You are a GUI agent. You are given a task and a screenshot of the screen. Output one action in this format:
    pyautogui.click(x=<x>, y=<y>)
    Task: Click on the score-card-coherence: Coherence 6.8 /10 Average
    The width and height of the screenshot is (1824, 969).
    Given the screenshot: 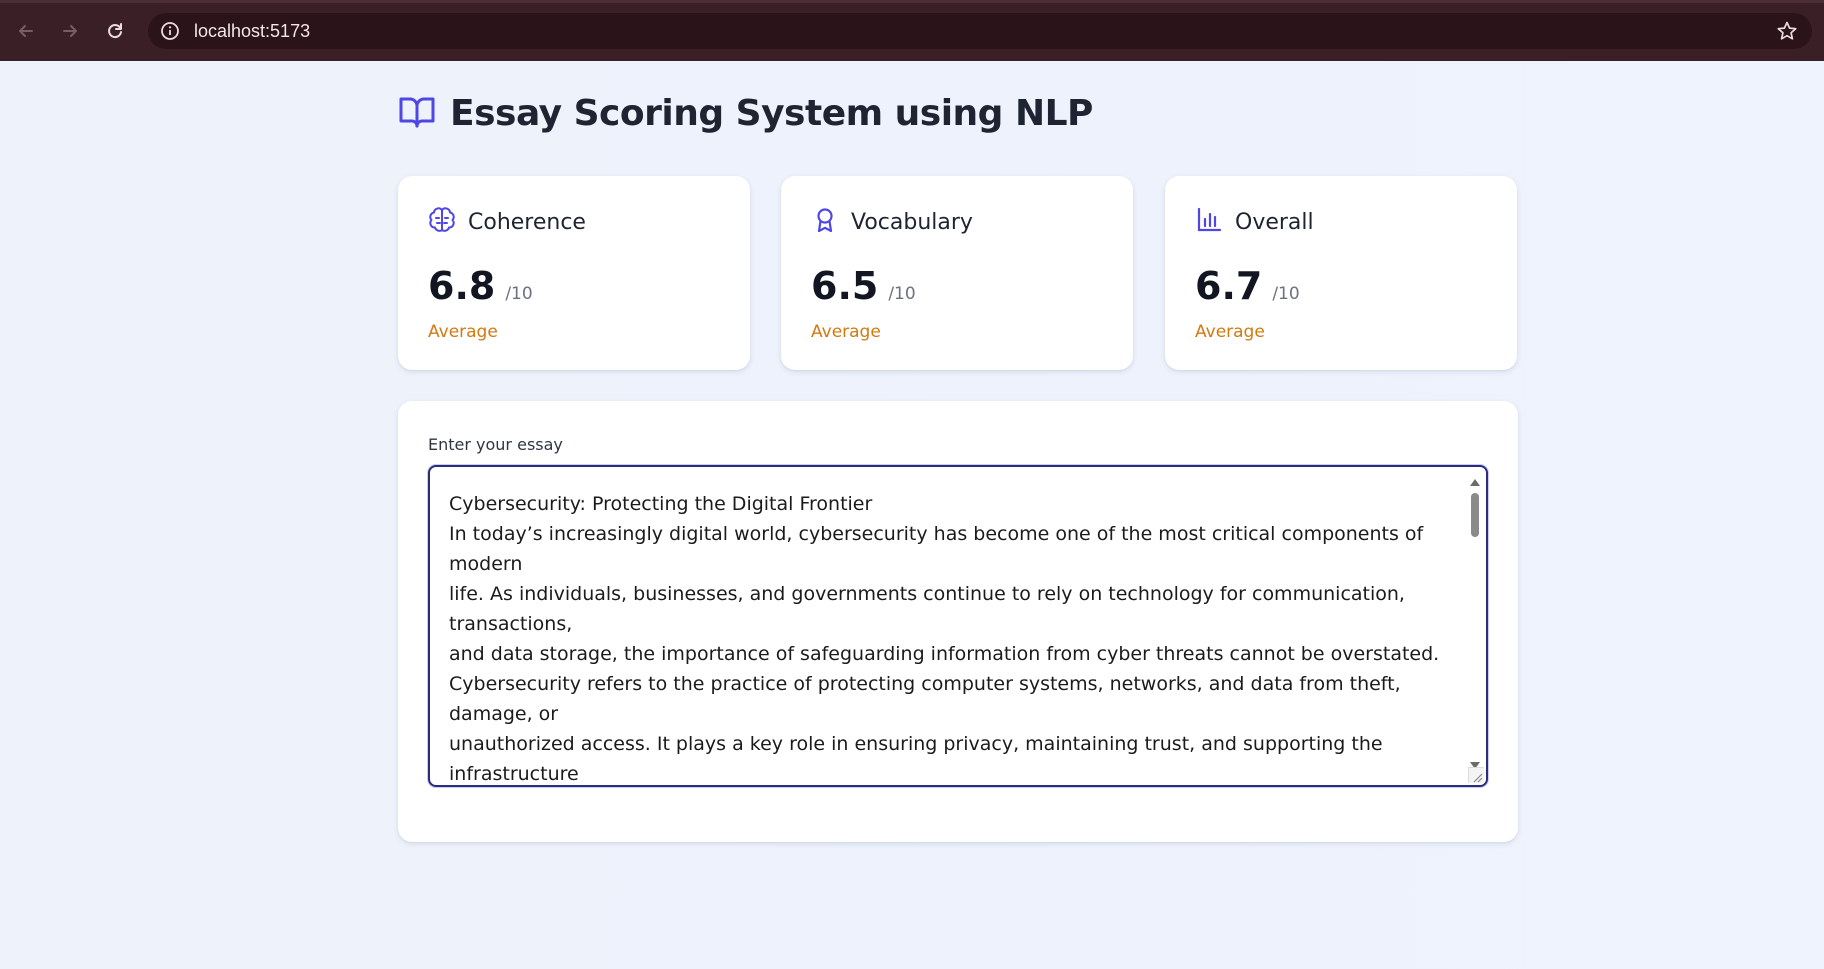 What is the action you would take?
    pyautogui.click(x=574, y=273)
    